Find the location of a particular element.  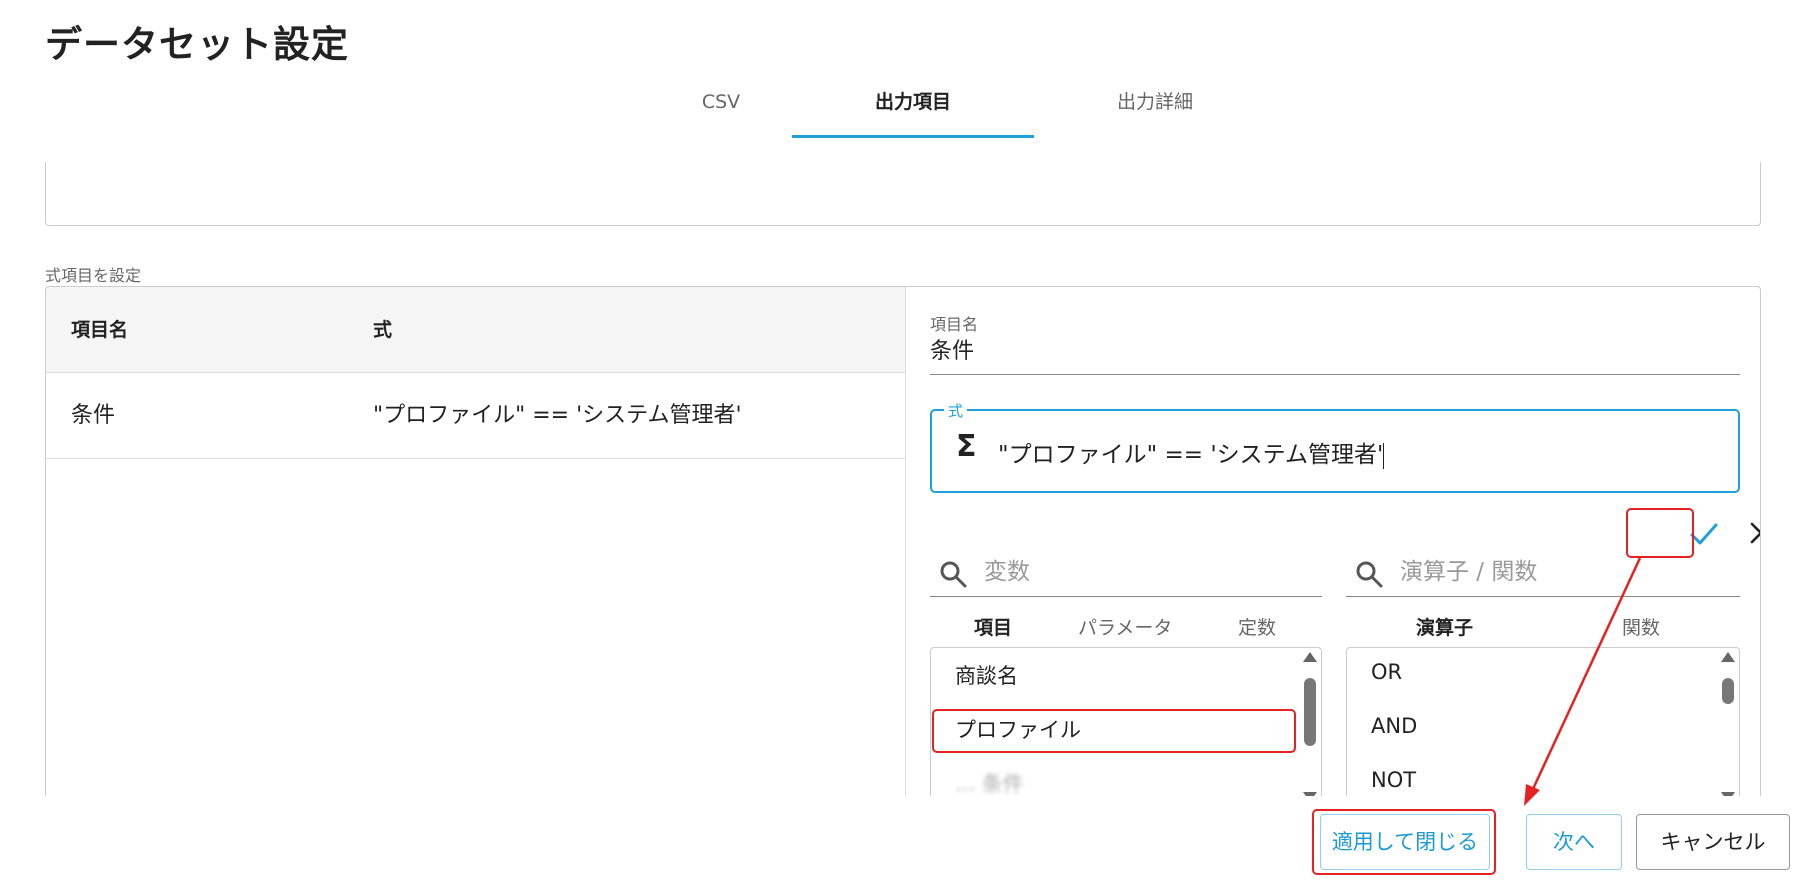

subtab-parameters: パラメータ is located at coordinates (1125, 626).